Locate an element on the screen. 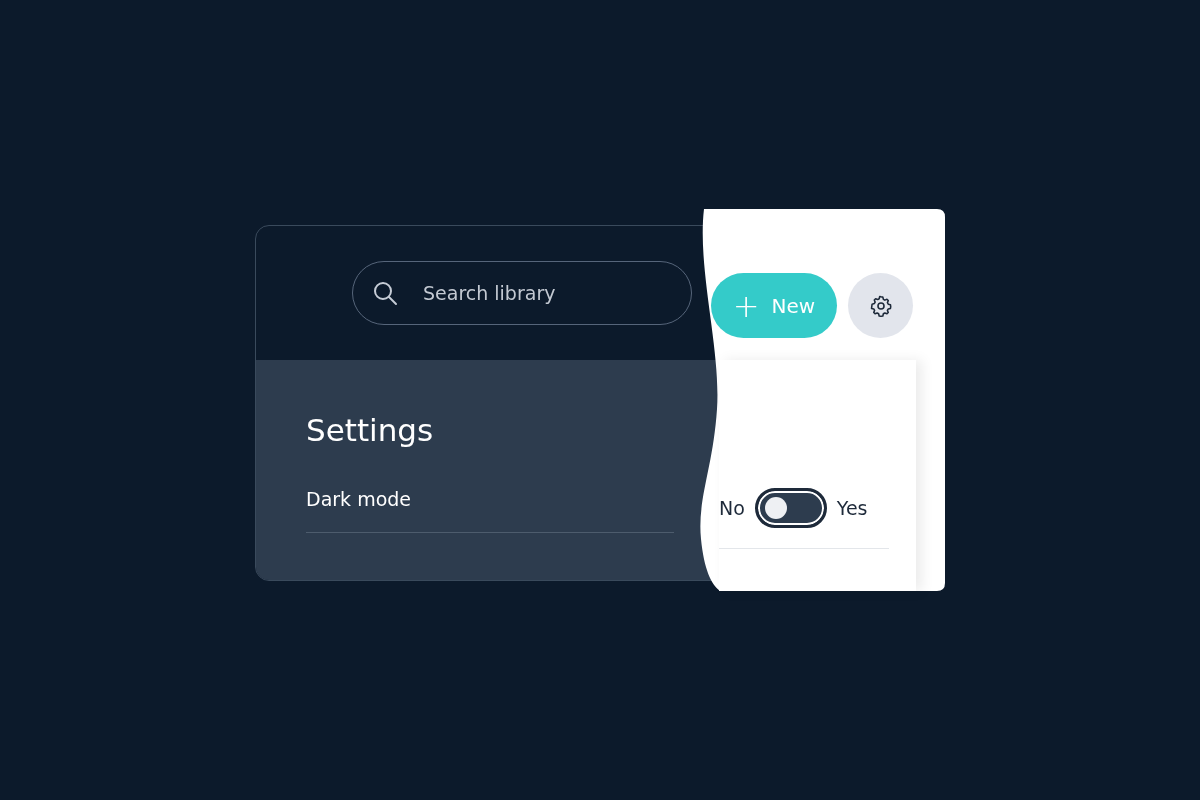 This screenshot has height=800, width=1200. settings-title: Settings is located at coordinates (370, 430).